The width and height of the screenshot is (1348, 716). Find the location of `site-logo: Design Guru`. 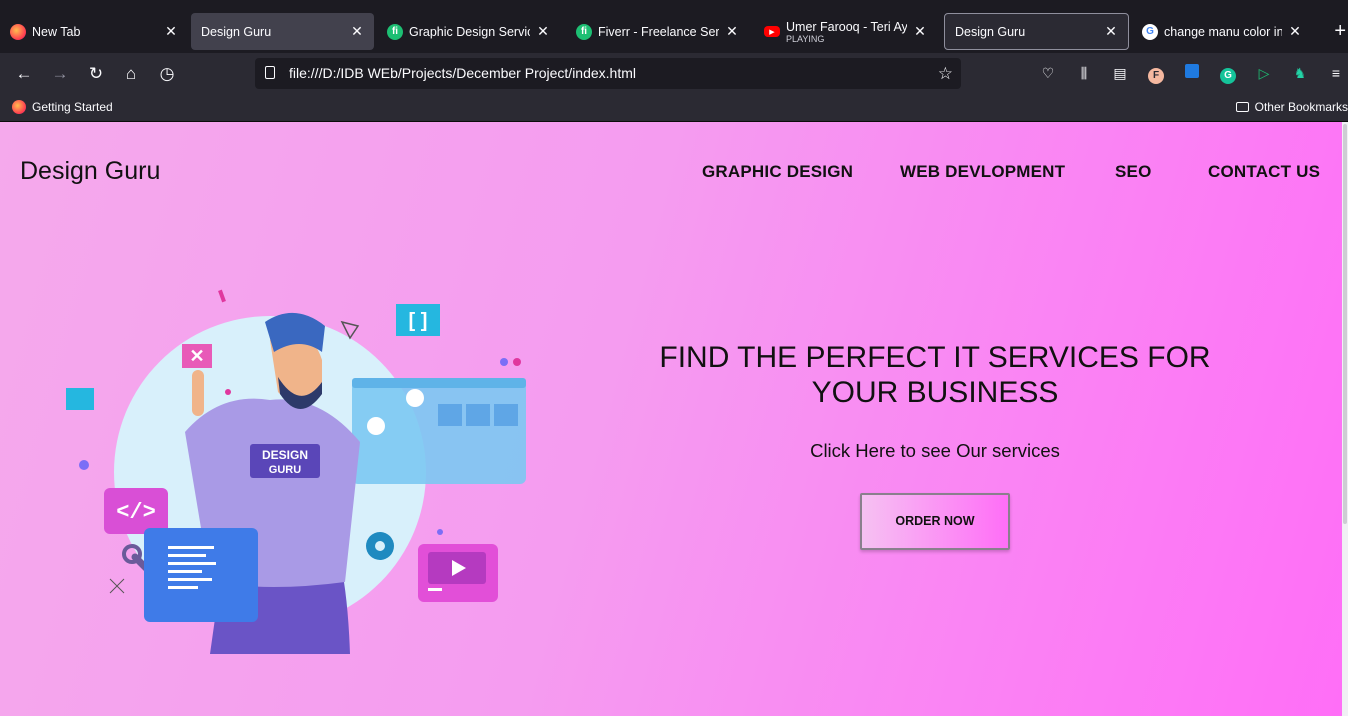

site-logo: Design Guru is located at coordinates (90, 171).